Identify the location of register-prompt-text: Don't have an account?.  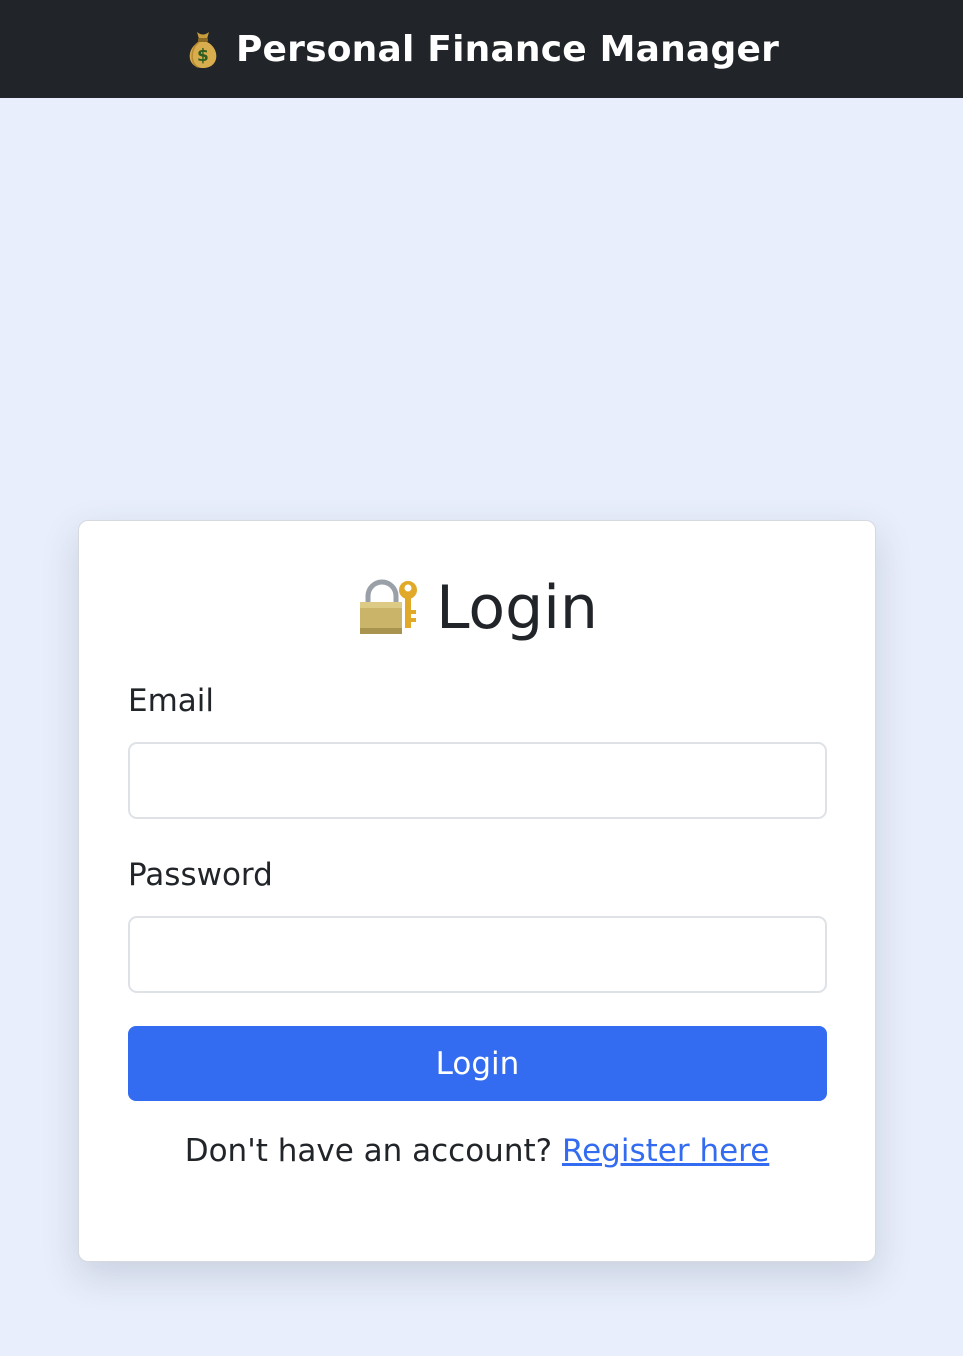
(368, 1151).